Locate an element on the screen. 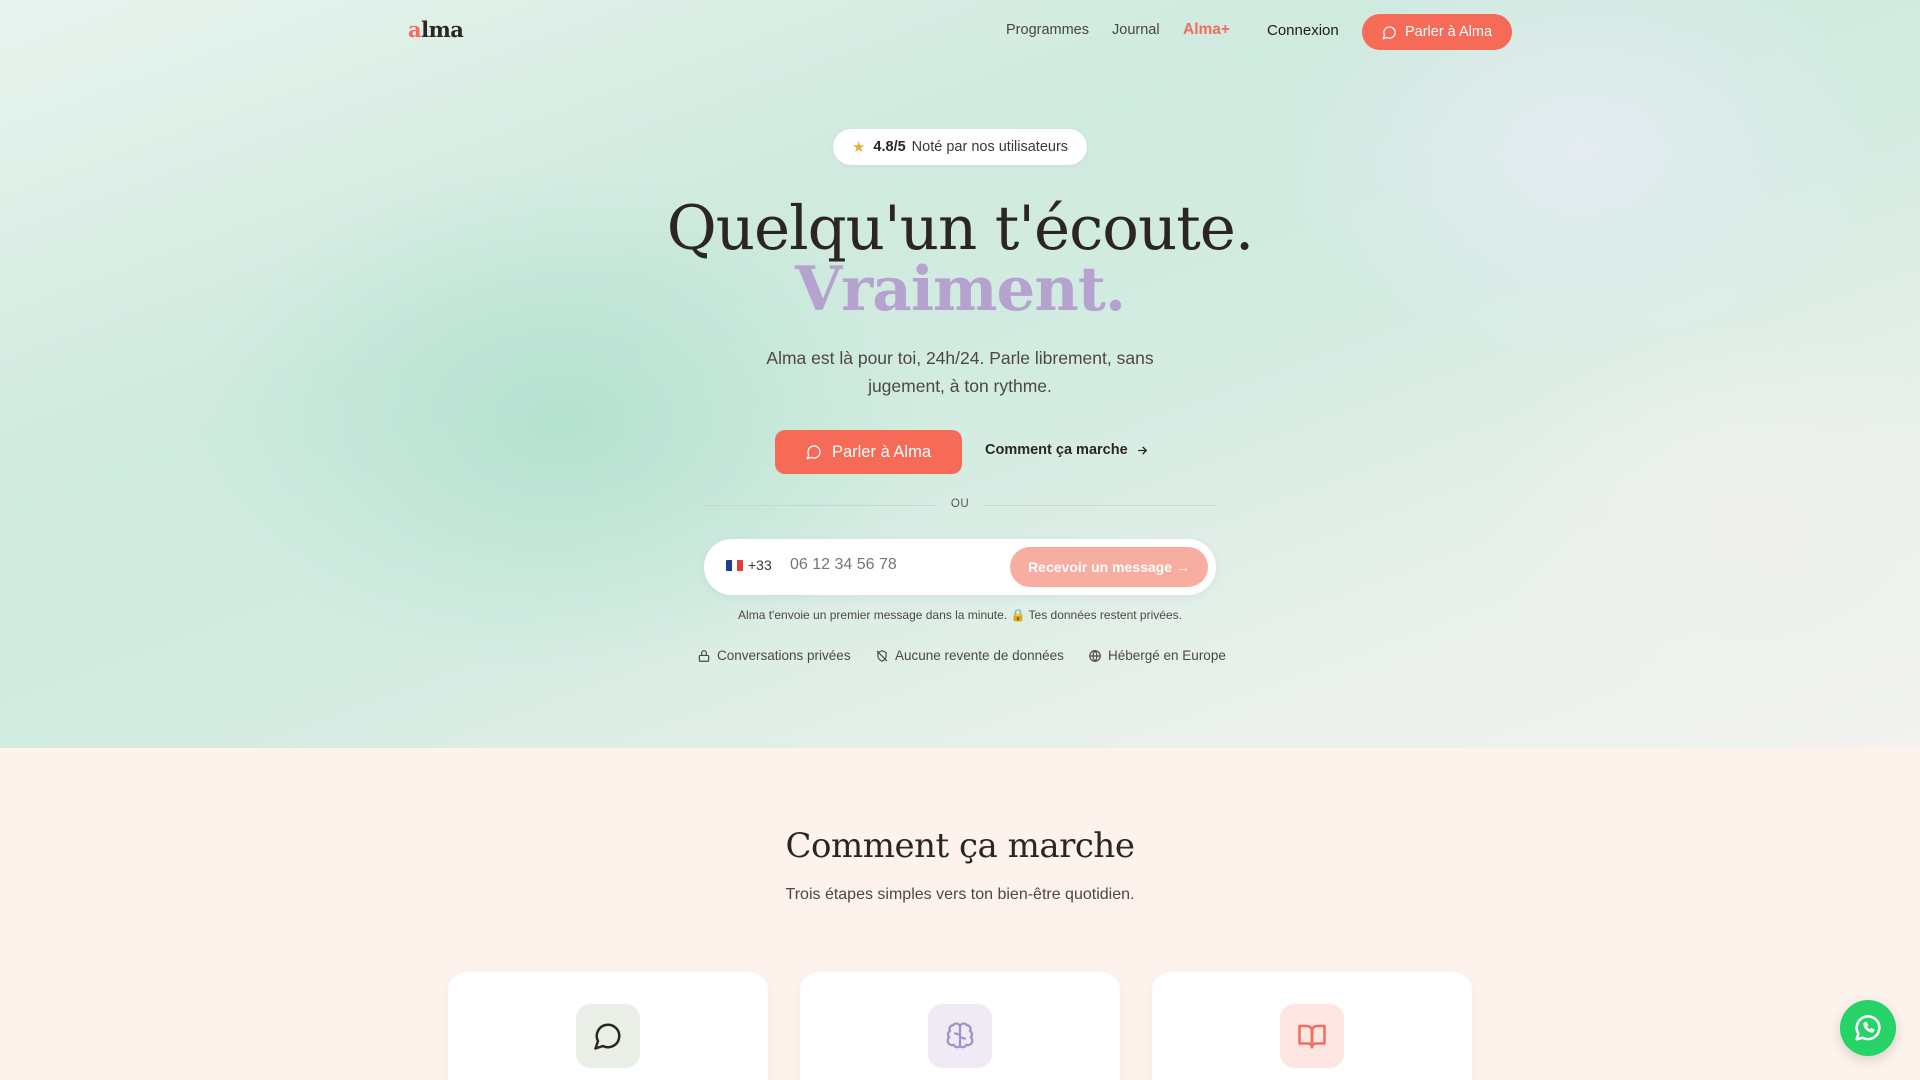 The image size is (1920, 1080). nav-alma-plus: Alma+ is located at coordinates (1206, 30).